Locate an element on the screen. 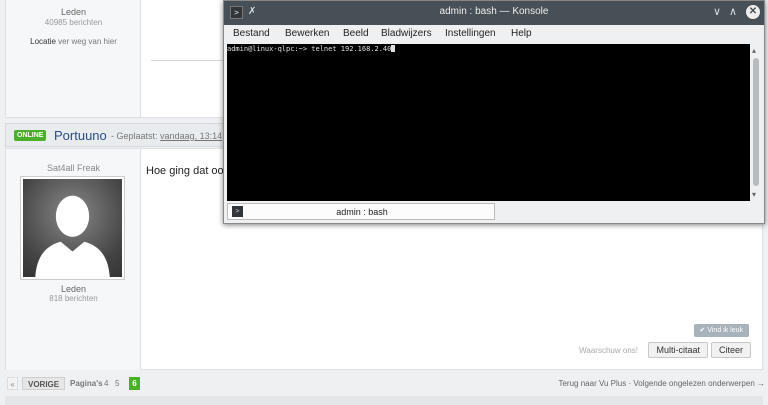 Image resolution: width=768 pixels, height=405 pixels. menu-bestand: Bestand is located at coordinates (251, 33).